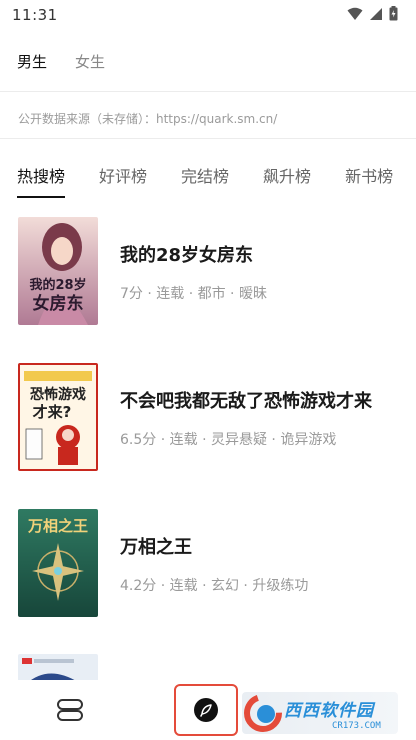 Image resolution: width=416 pixels, height=740 pixels. I want to click on book-title: 万相之王, so click(156, 546).